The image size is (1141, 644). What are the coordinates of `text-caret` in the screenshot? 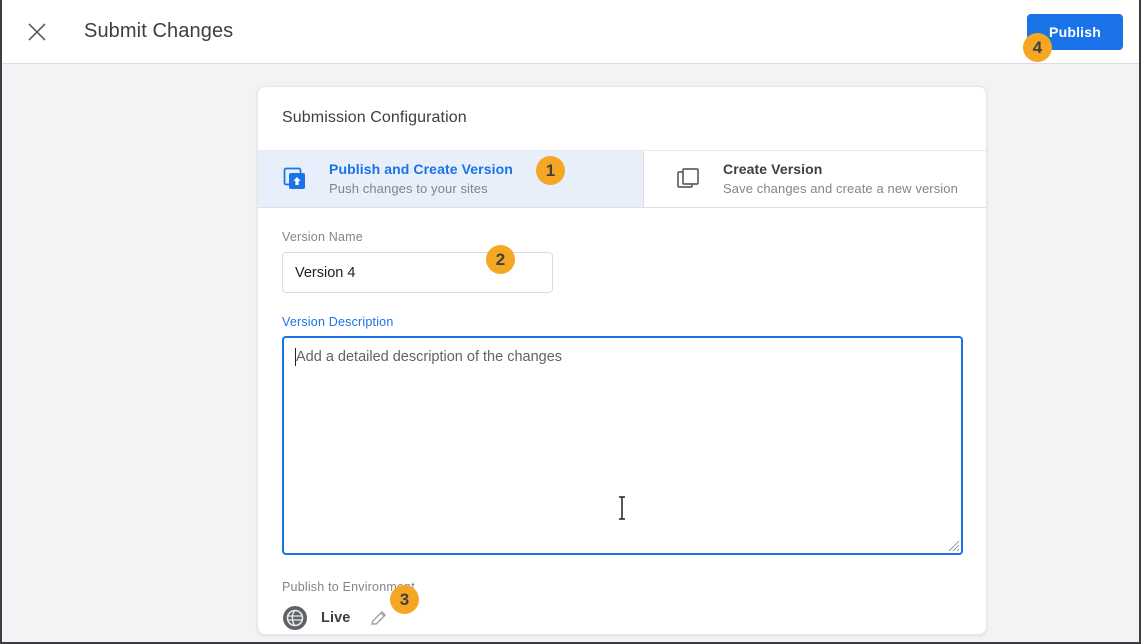 It's located at (295, 357).